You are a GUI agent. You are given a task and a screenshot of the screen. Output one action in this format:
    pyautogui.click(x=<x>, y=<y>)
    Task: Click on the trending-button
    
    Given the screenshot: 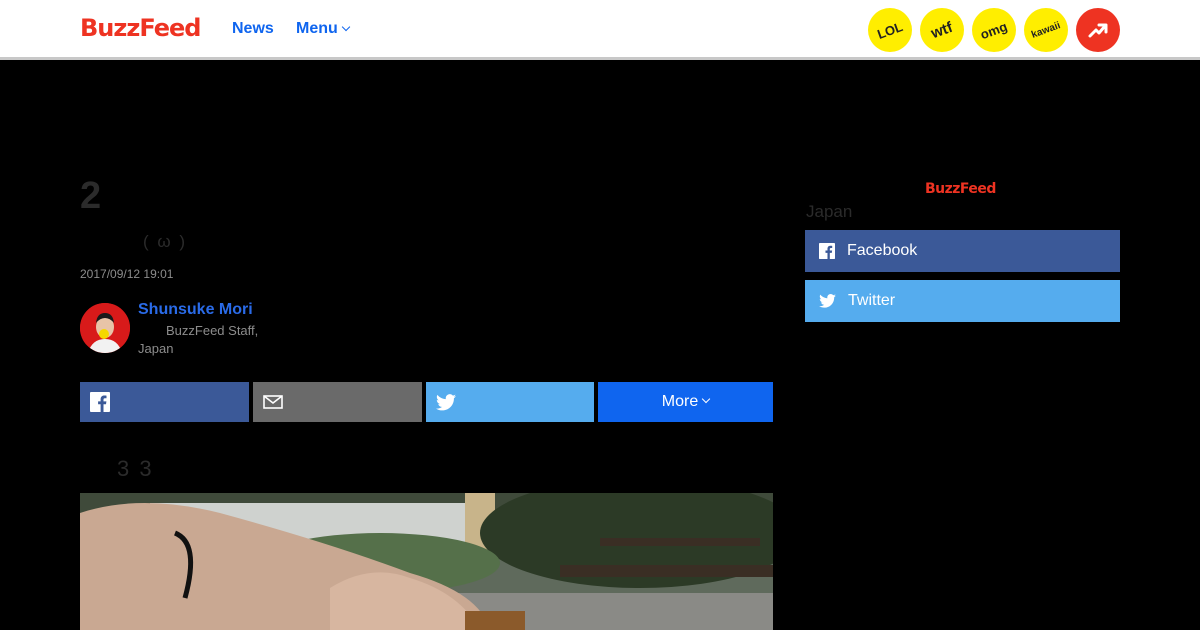 What is the action you would take?
    pyautogui.click(x=1098, y=30)
    